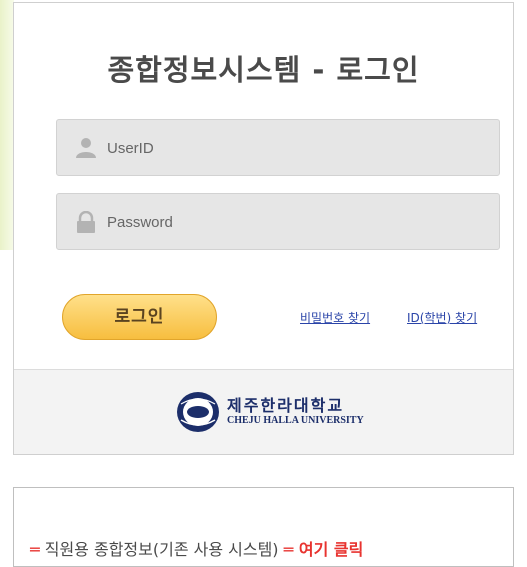 This screenshot has width=527, height=567. What do you see at coordinates (288, 549) in the screenshot?
I see `notice-suffix: ═` at bounding box center [288, 549].